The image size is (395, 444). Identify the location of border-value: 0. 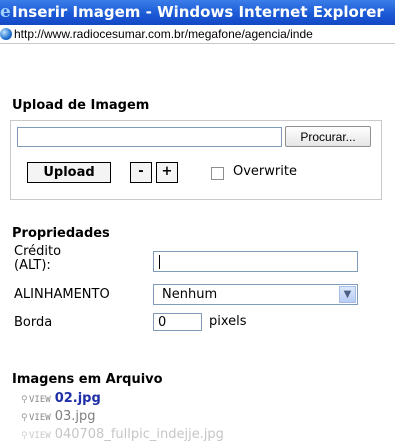
(162, 322).